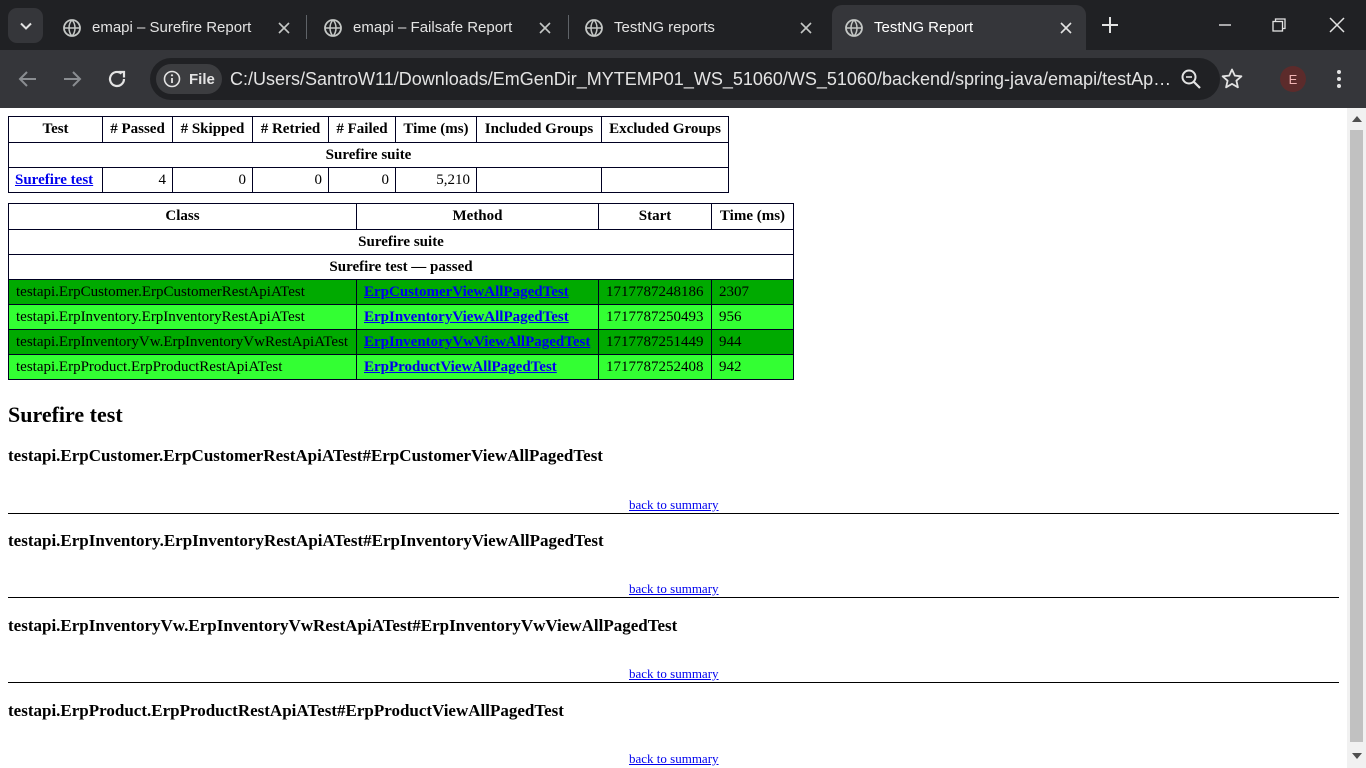  I want to click on minimize-icon, so click(1225, 25).